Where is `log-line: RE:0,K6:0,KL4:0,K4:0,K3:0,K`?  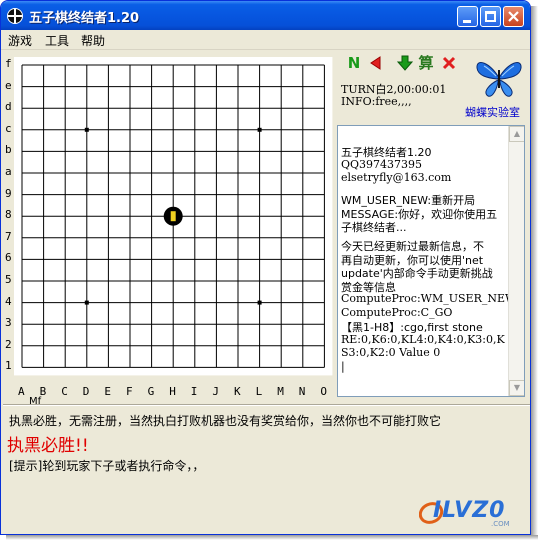 log-line: RE:0,K6:0,KL4:0,K4:0,K3:0,K is located at coordinates (423, 339).